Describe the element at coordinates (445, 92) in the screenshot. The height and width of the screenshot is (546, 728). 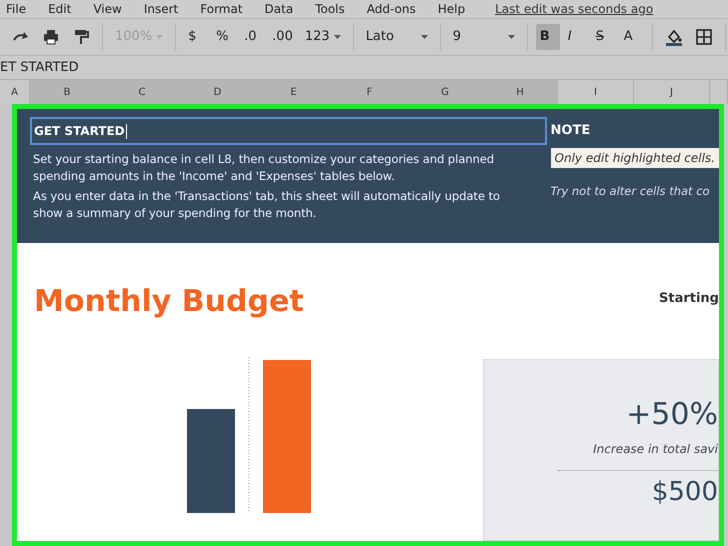
I see `column-header: G` at that location.